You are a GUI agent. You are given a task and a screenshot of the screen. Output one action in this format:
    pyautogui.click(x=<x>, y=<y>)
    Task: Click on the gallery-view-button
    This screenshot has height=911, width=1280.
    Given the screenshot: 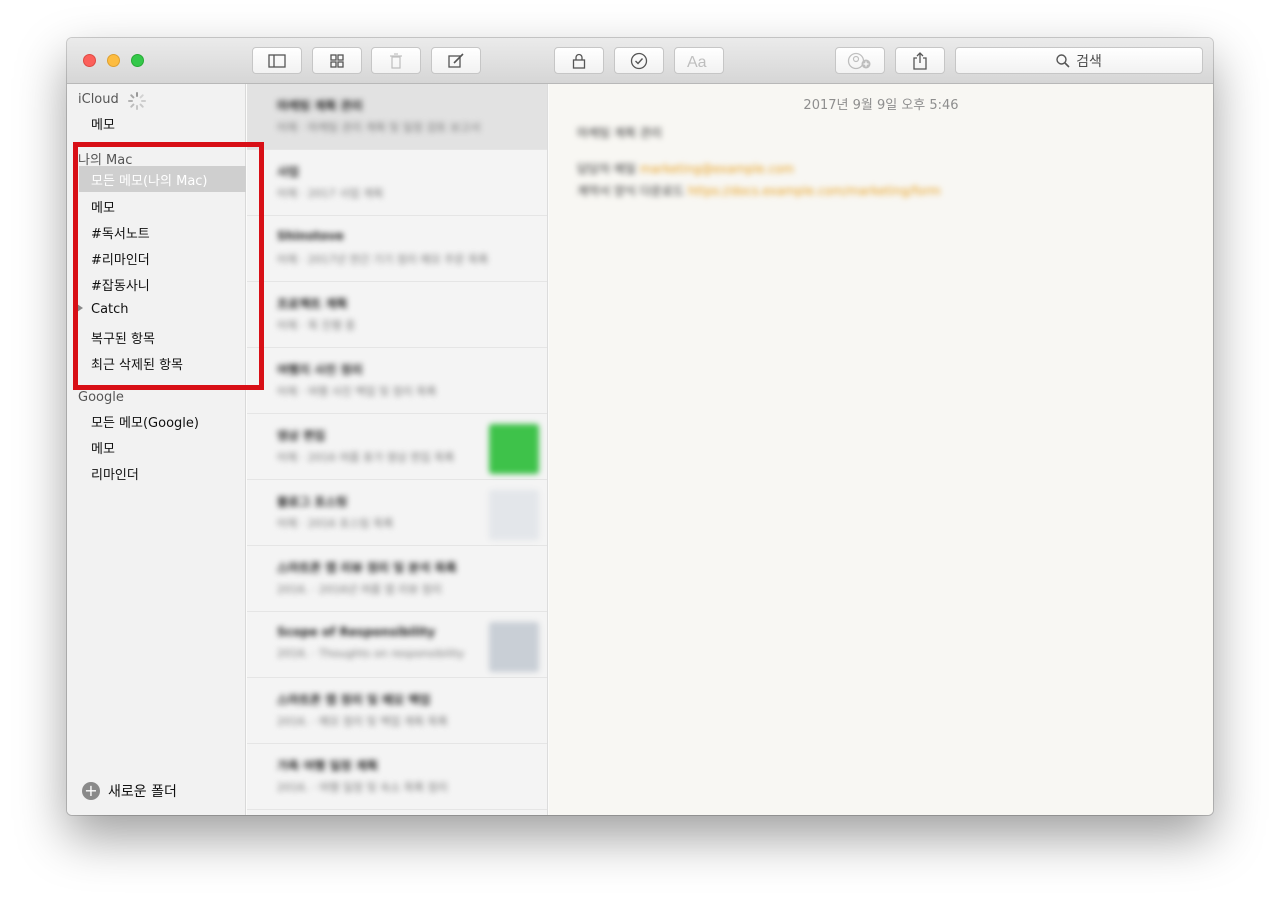 What is the action you would take?
    pyautogui.click(x=337, y=60)
    